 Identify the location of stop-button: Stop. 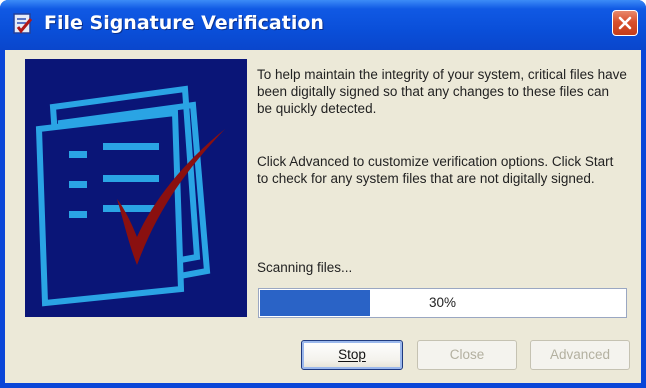
(352, 355).